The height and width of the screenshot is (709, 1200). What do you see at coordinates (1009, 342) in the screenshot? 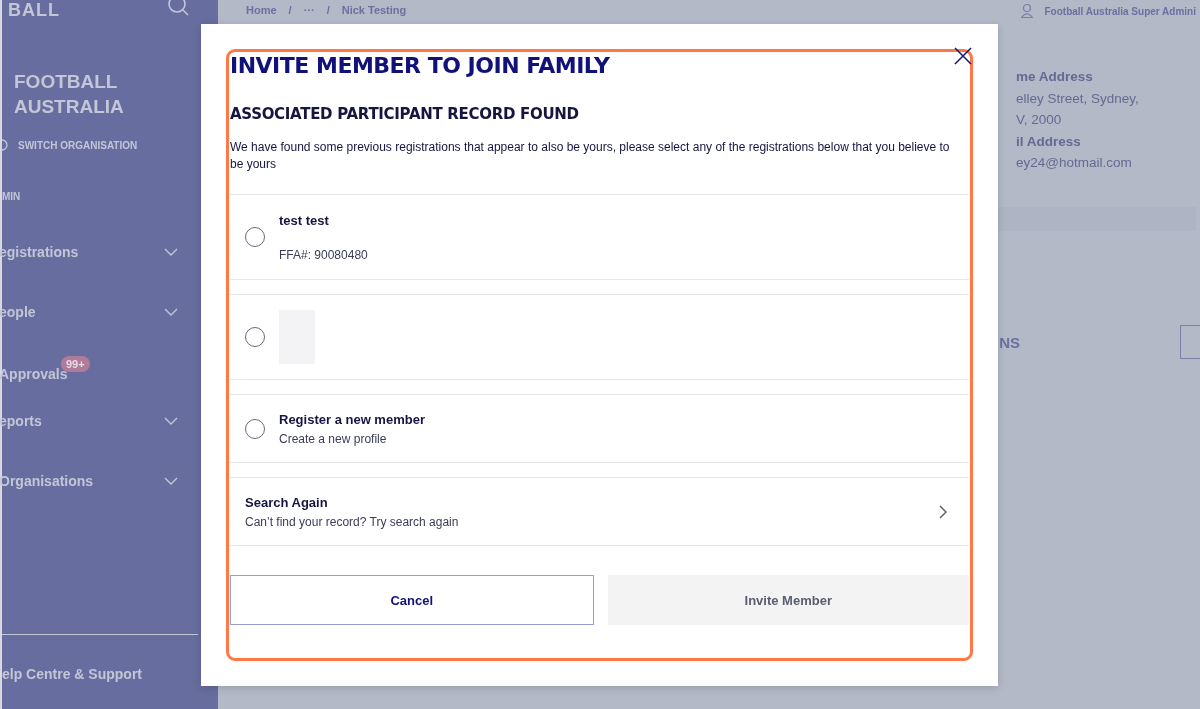
I see `section-heading: NS` at bounding box center [1009, 342].